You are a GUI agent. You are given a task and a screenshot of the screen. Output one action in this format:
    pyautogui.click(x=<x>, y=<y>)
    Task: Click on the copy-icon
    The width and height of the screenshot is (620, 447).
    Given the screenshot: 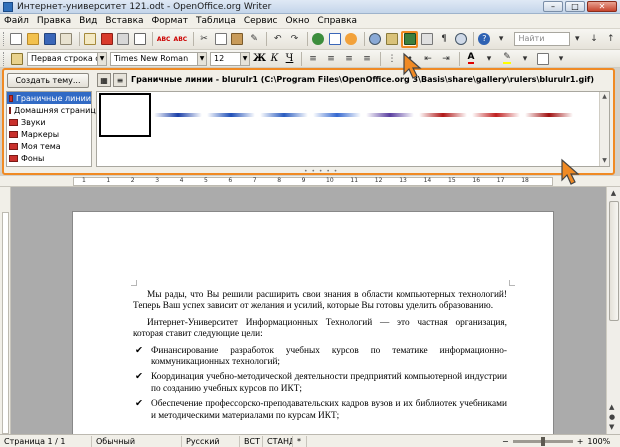 What is the action you would take?
    pyautogui.click(x=220, y=39)
    